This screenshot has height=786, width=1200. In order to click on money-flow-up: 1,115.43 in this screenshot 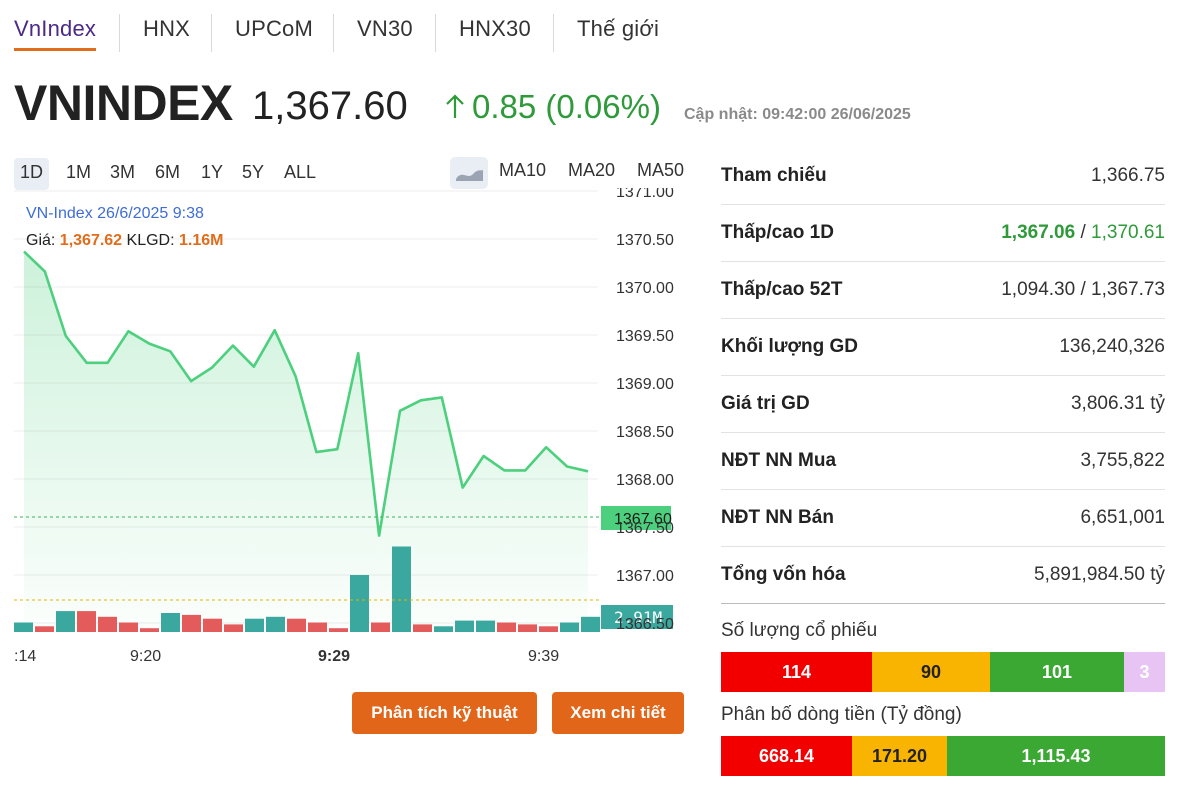, I will do `click(1056, 756)`.